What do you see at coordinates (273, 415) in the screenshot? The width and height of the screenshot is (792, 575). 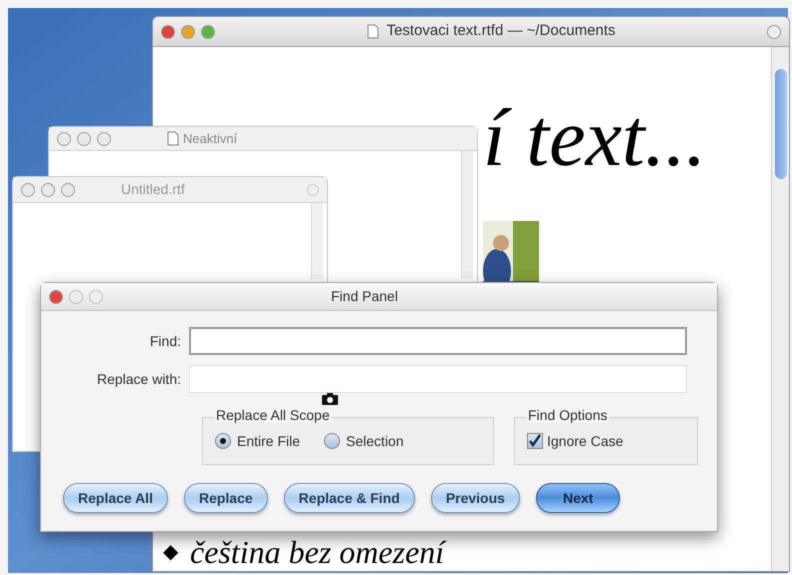 I see `group-title: Replace All Scope` at bounding box center [273, 415].